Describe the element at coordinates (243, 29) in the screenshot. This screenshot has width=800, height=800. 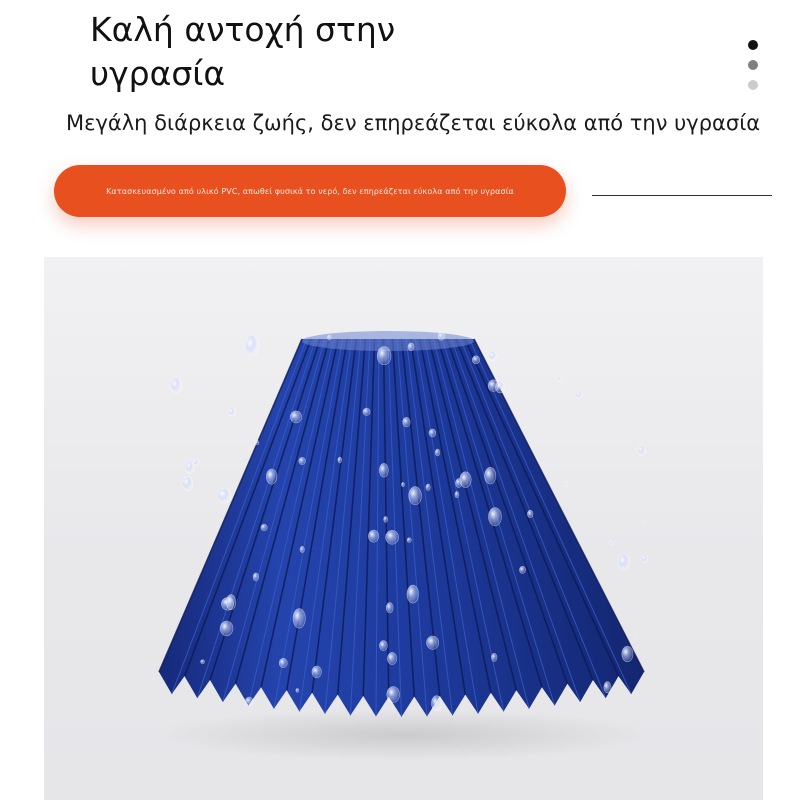
I see `title-line-1: Καλή αντοχή στην` at that location.